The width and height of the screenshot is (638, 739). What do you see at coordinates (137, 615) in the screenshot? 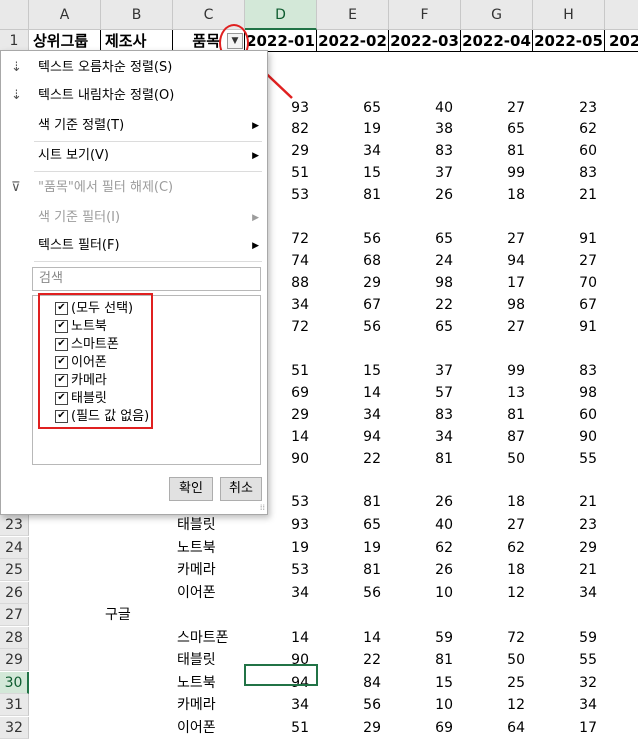
I see `manufacturer-cell: 구글` at bounding box center [137, 615].